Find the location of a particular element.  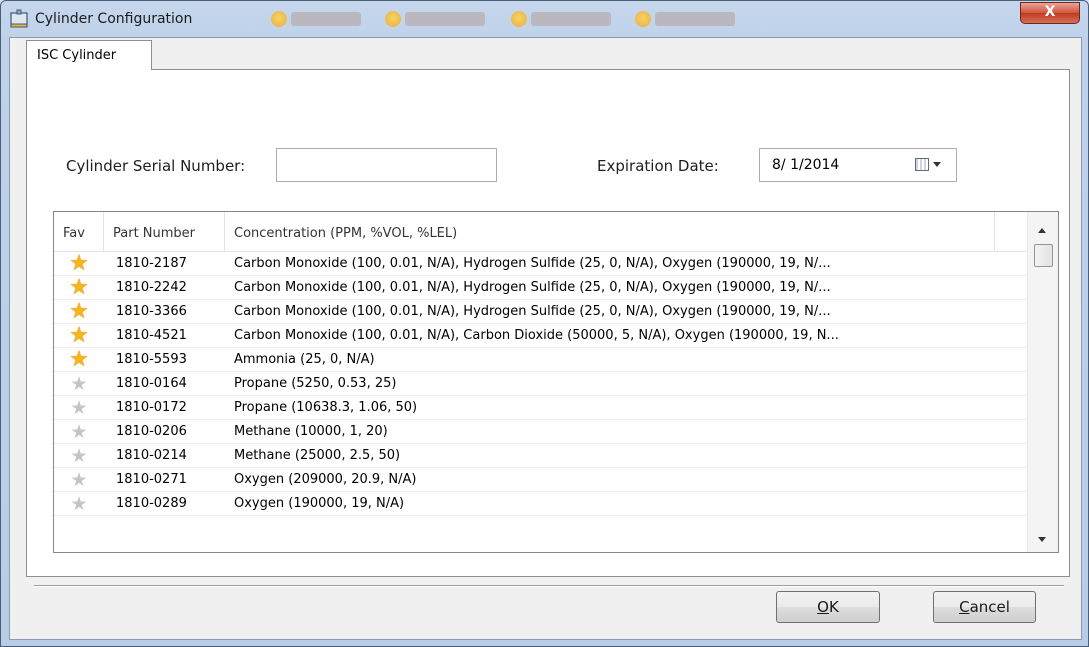

ok-label-rest: K is located at coordinates (833, 607).